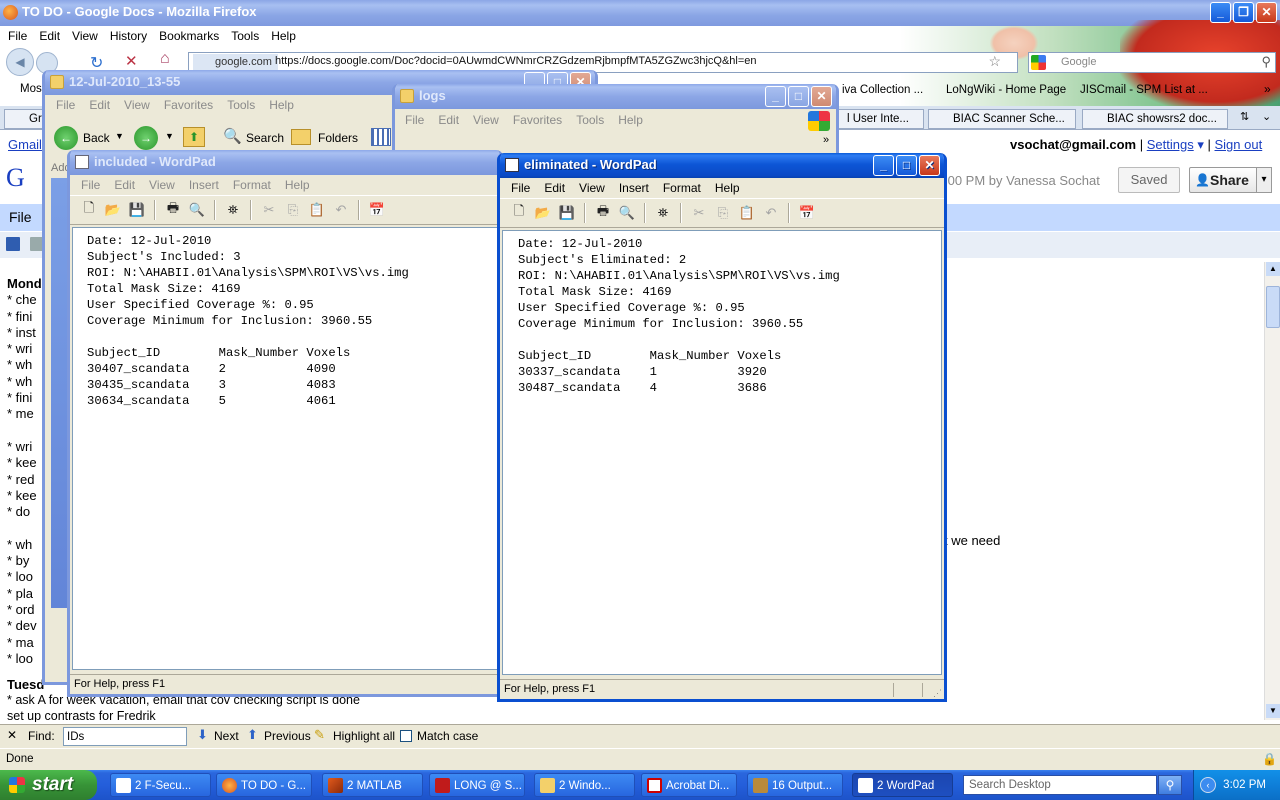  Describe the element at coordinates (1006, 90) in the screenshot. I see `bookmark-item: LoNgWiki - Home Page` at that location.